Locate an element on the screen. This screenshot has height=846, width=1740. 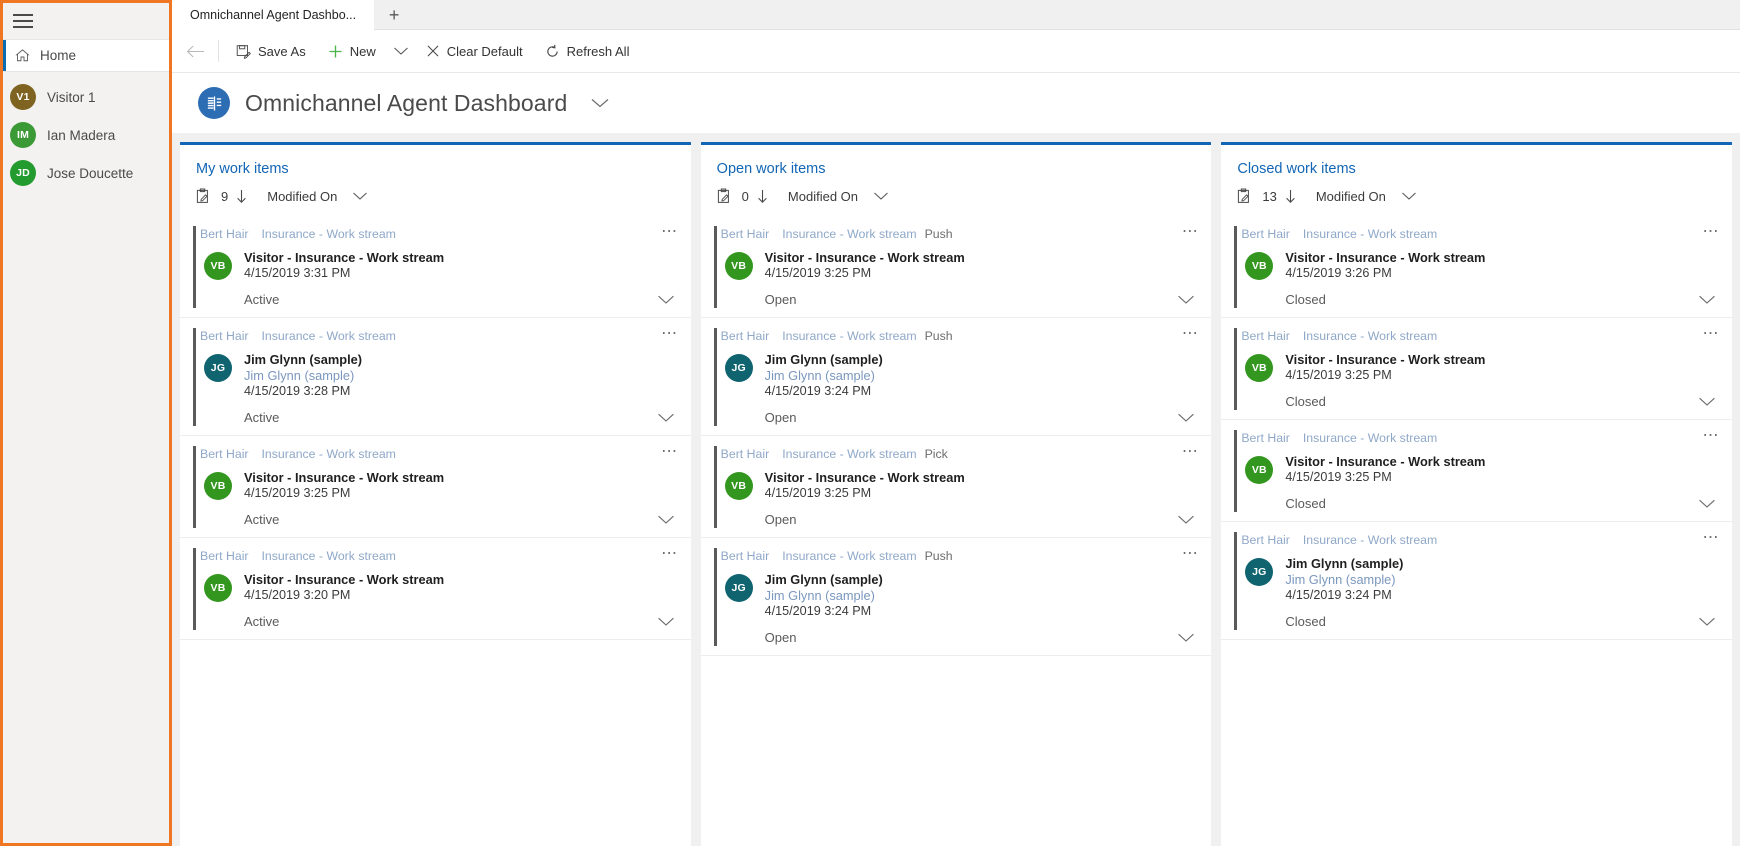
column-title: My work items is located at coordinates (435, 169).